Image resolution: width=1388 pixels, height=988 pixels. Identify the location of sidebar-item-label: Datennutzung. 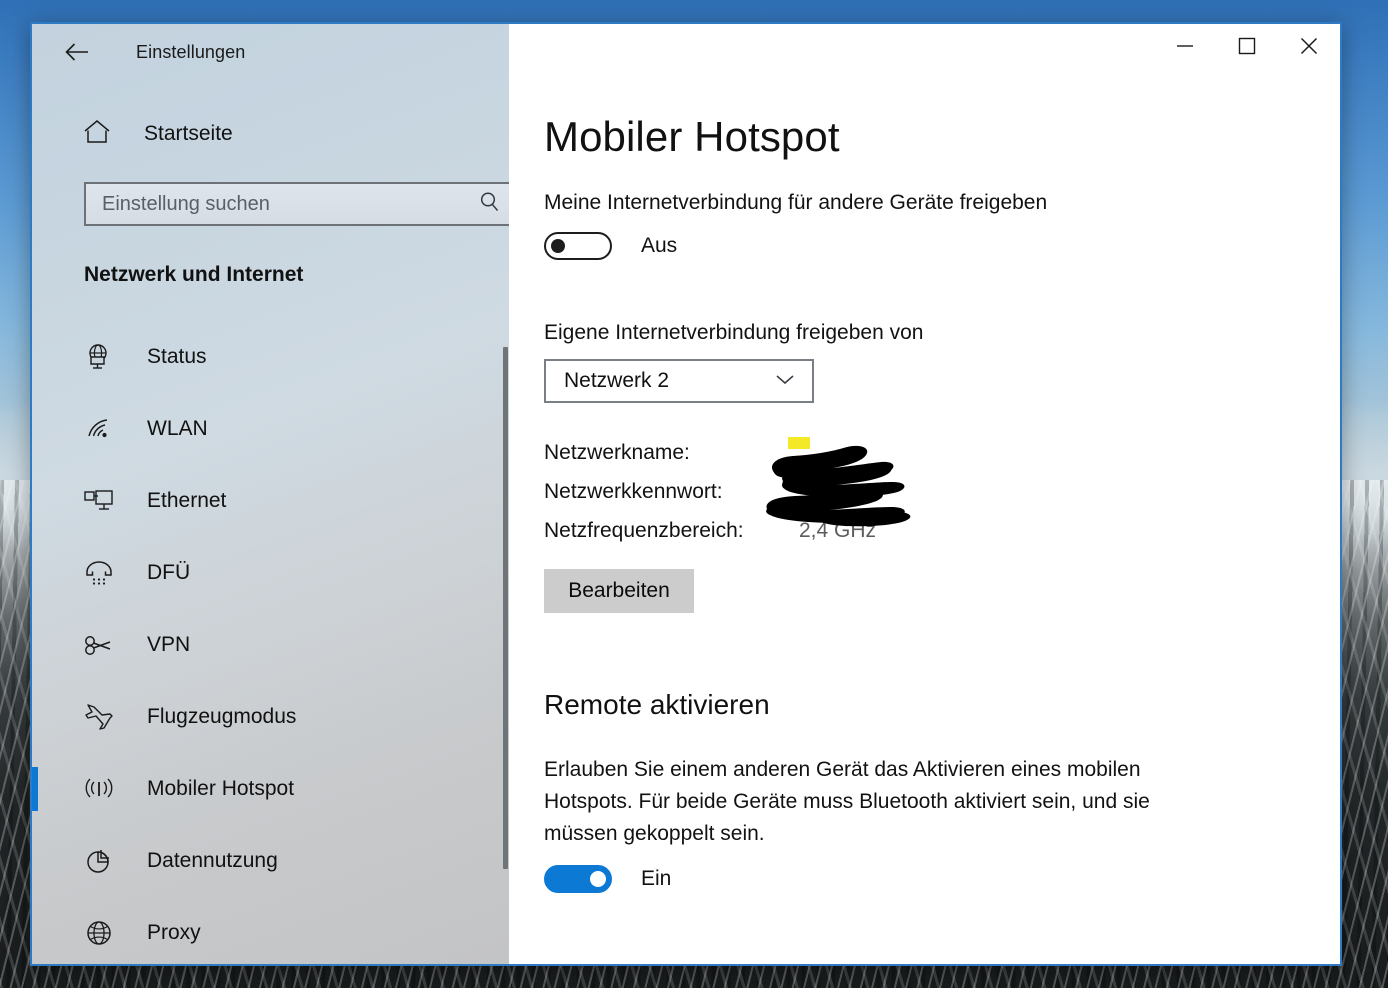
(212, 860).